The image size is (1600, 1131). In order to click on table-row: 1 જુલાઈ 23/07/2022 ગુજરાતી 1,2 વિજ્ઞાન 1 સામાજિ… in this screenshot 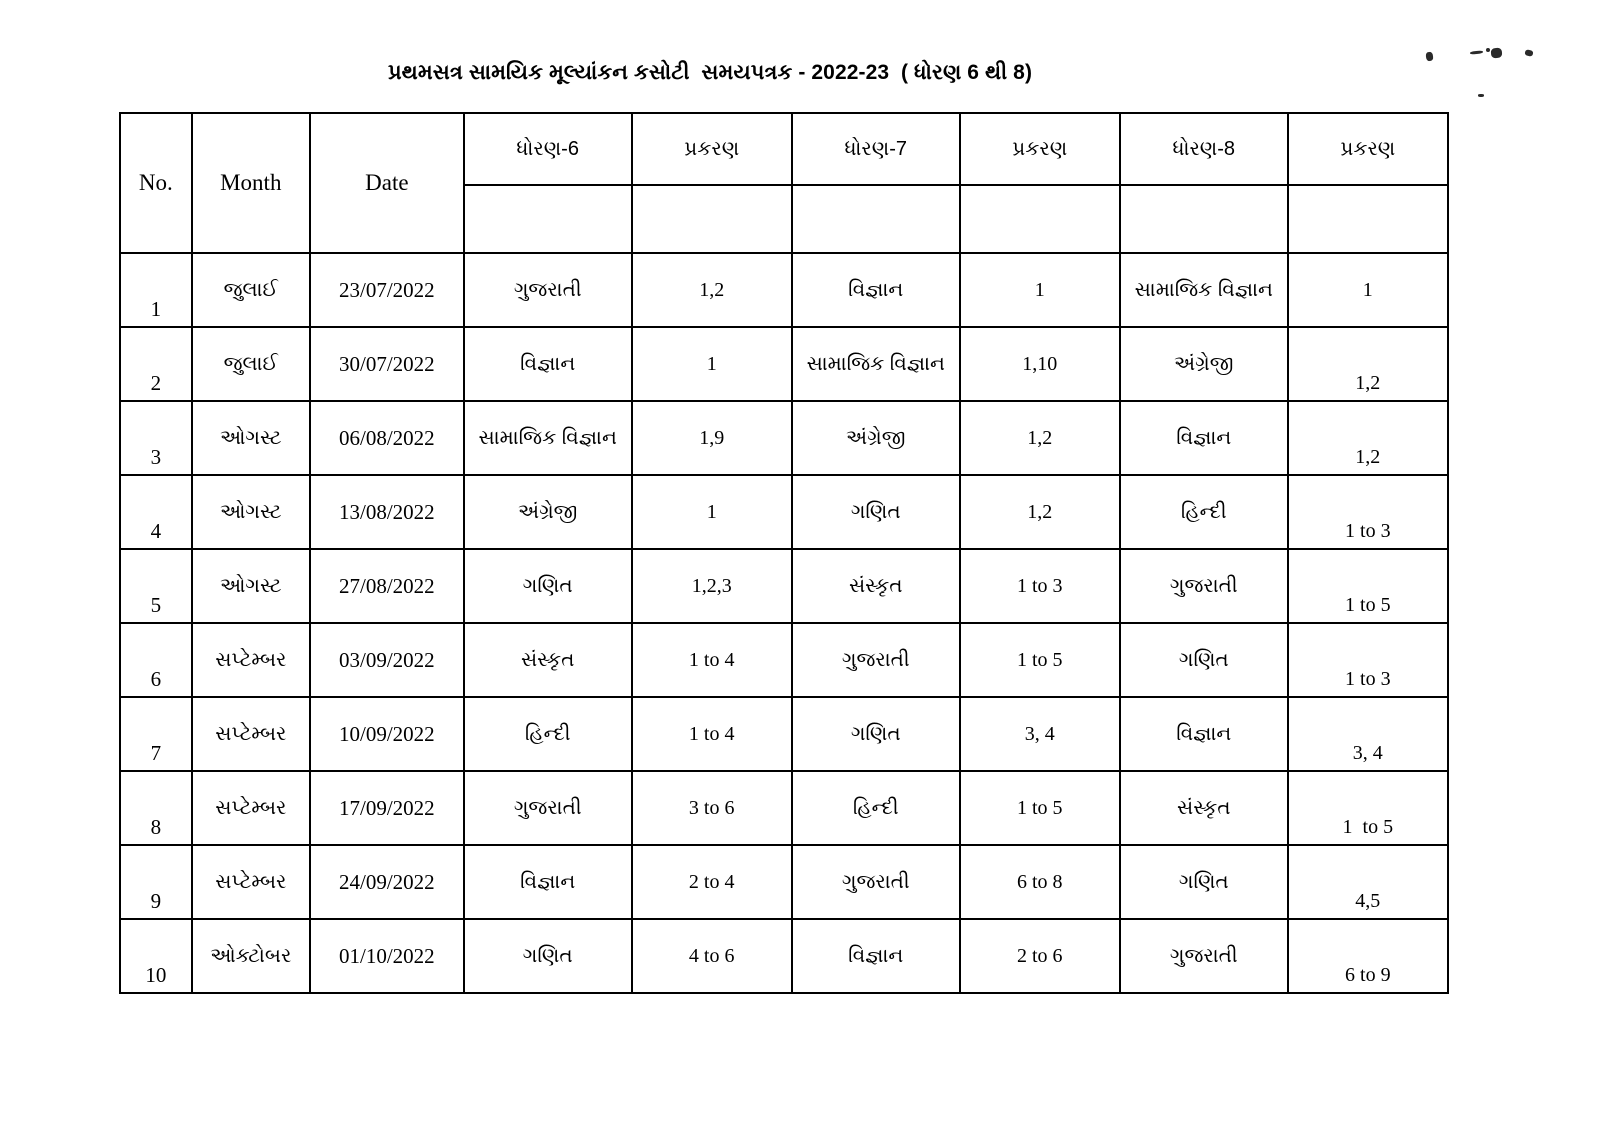, I will do `click(784, 290)`.